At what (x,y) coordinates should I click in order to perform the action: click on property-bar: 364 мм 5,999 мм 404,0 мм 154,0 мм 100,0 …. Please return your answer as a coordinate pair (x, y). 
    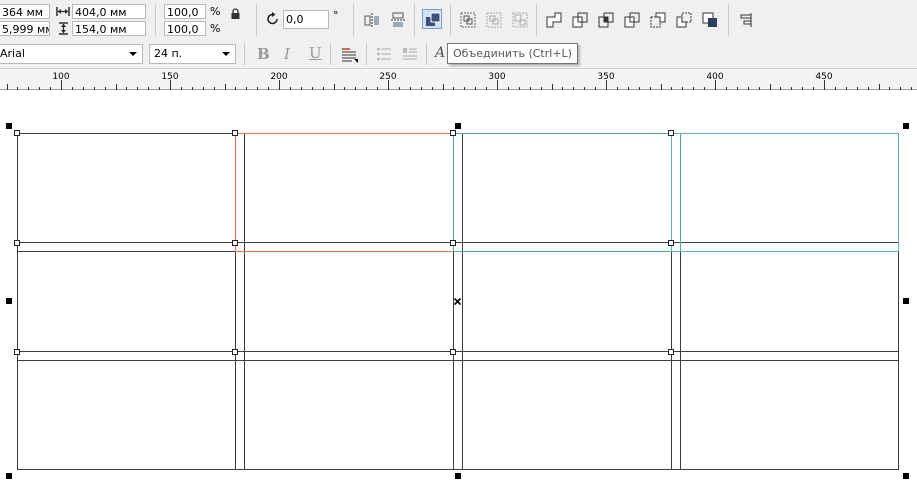
    Looking at the image, I should click on (458, 20).